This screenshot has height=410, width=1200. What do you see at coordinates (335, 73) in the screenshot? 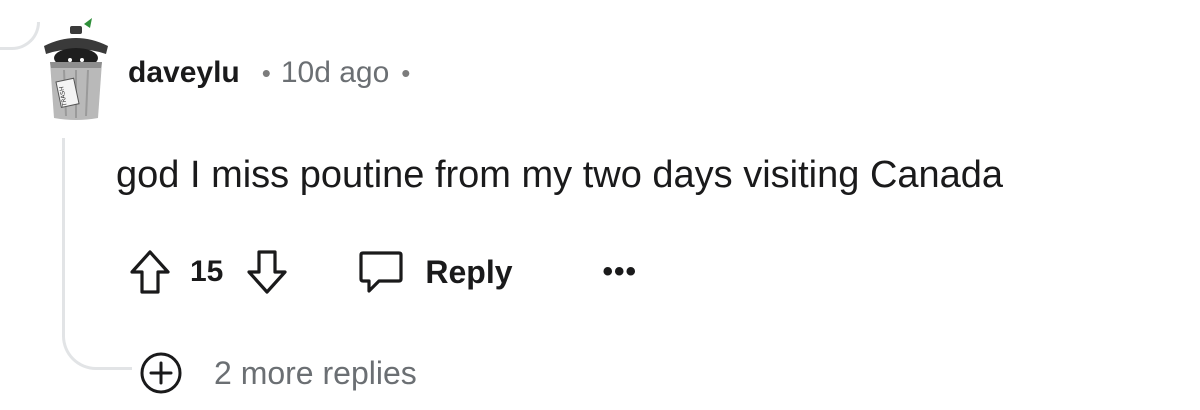
I see `timestamp: 10d ago` at bounding box center [335, 73].